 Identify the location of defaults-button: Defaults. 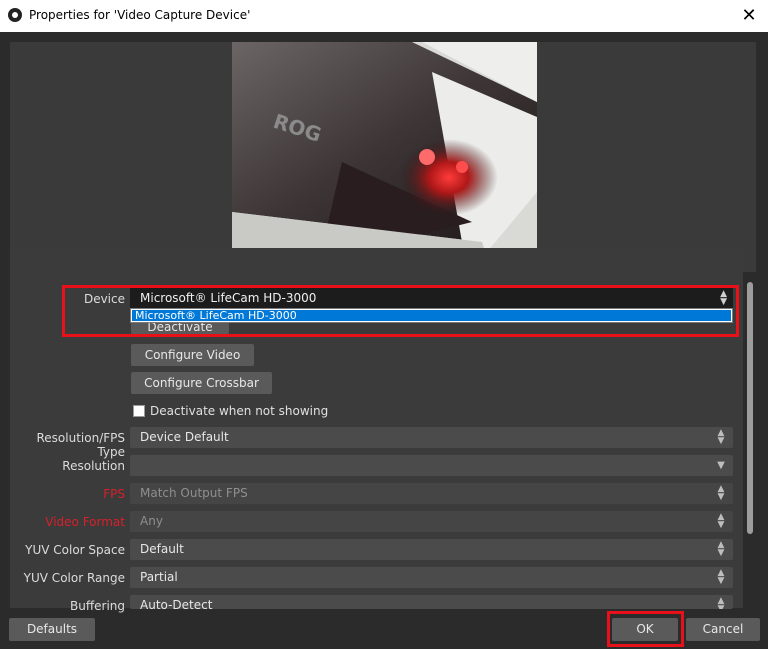
(52, 629).